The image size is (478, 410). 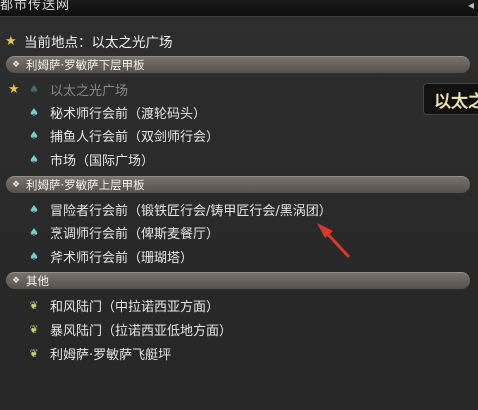 I want to click on title-bar: 都市传送网 ◂, so click(x=239, y=8).